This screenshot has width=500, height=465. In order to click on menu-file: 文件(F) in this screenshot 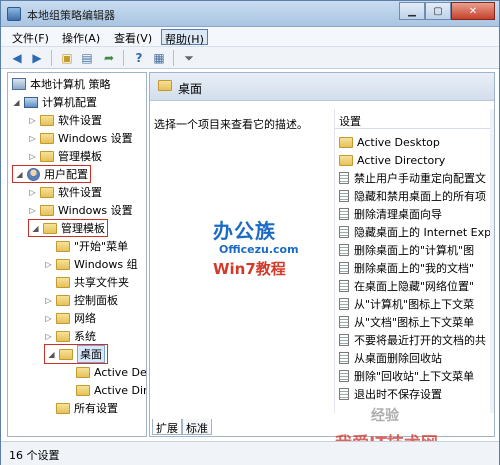, I will do `click(30, 37)`.